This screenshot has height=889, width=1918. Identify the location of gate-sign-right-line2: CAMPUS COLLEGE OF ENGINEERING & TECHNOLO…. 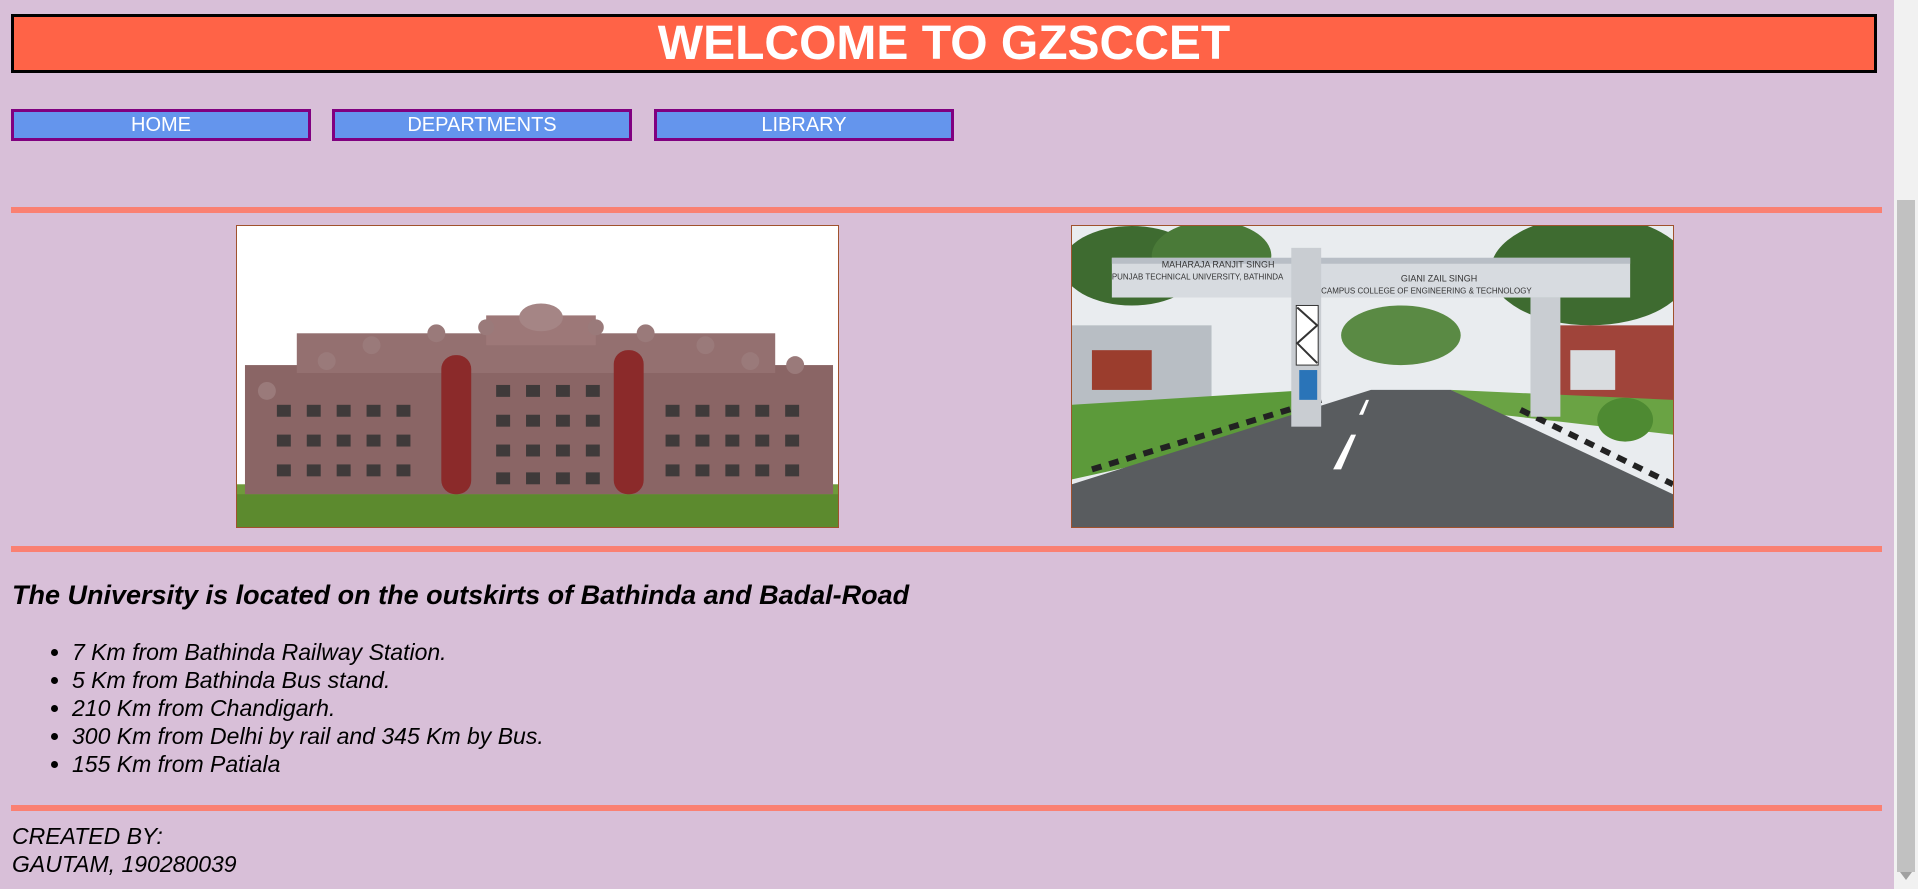
(1426, 291).